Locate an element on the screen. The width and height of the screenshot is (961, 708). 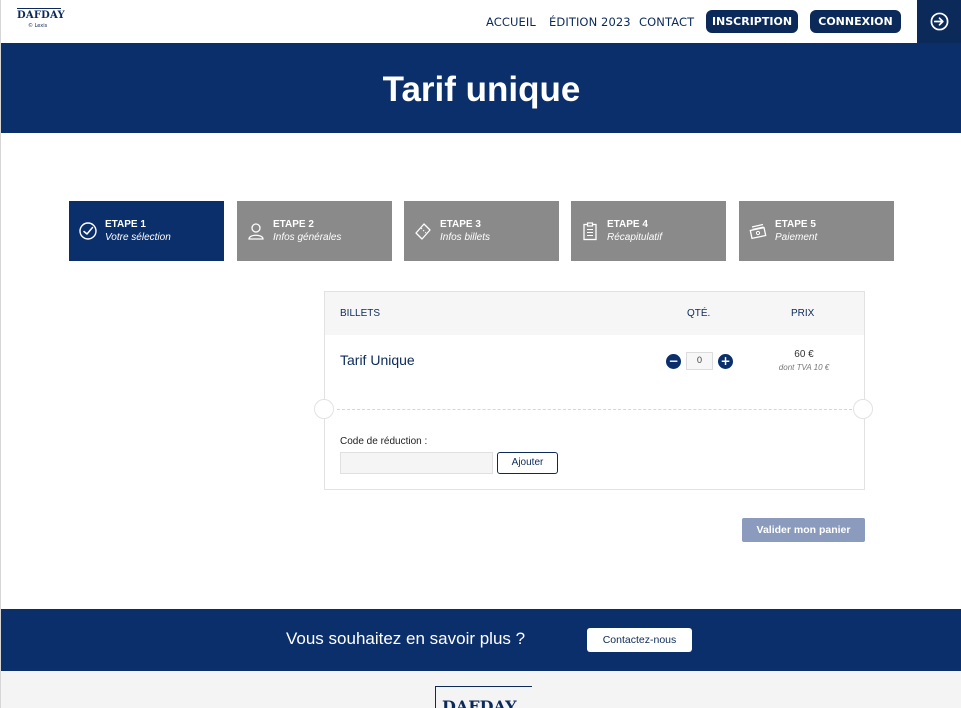
nav-link-contact: CONTACT is located at coordinates (666, 22).